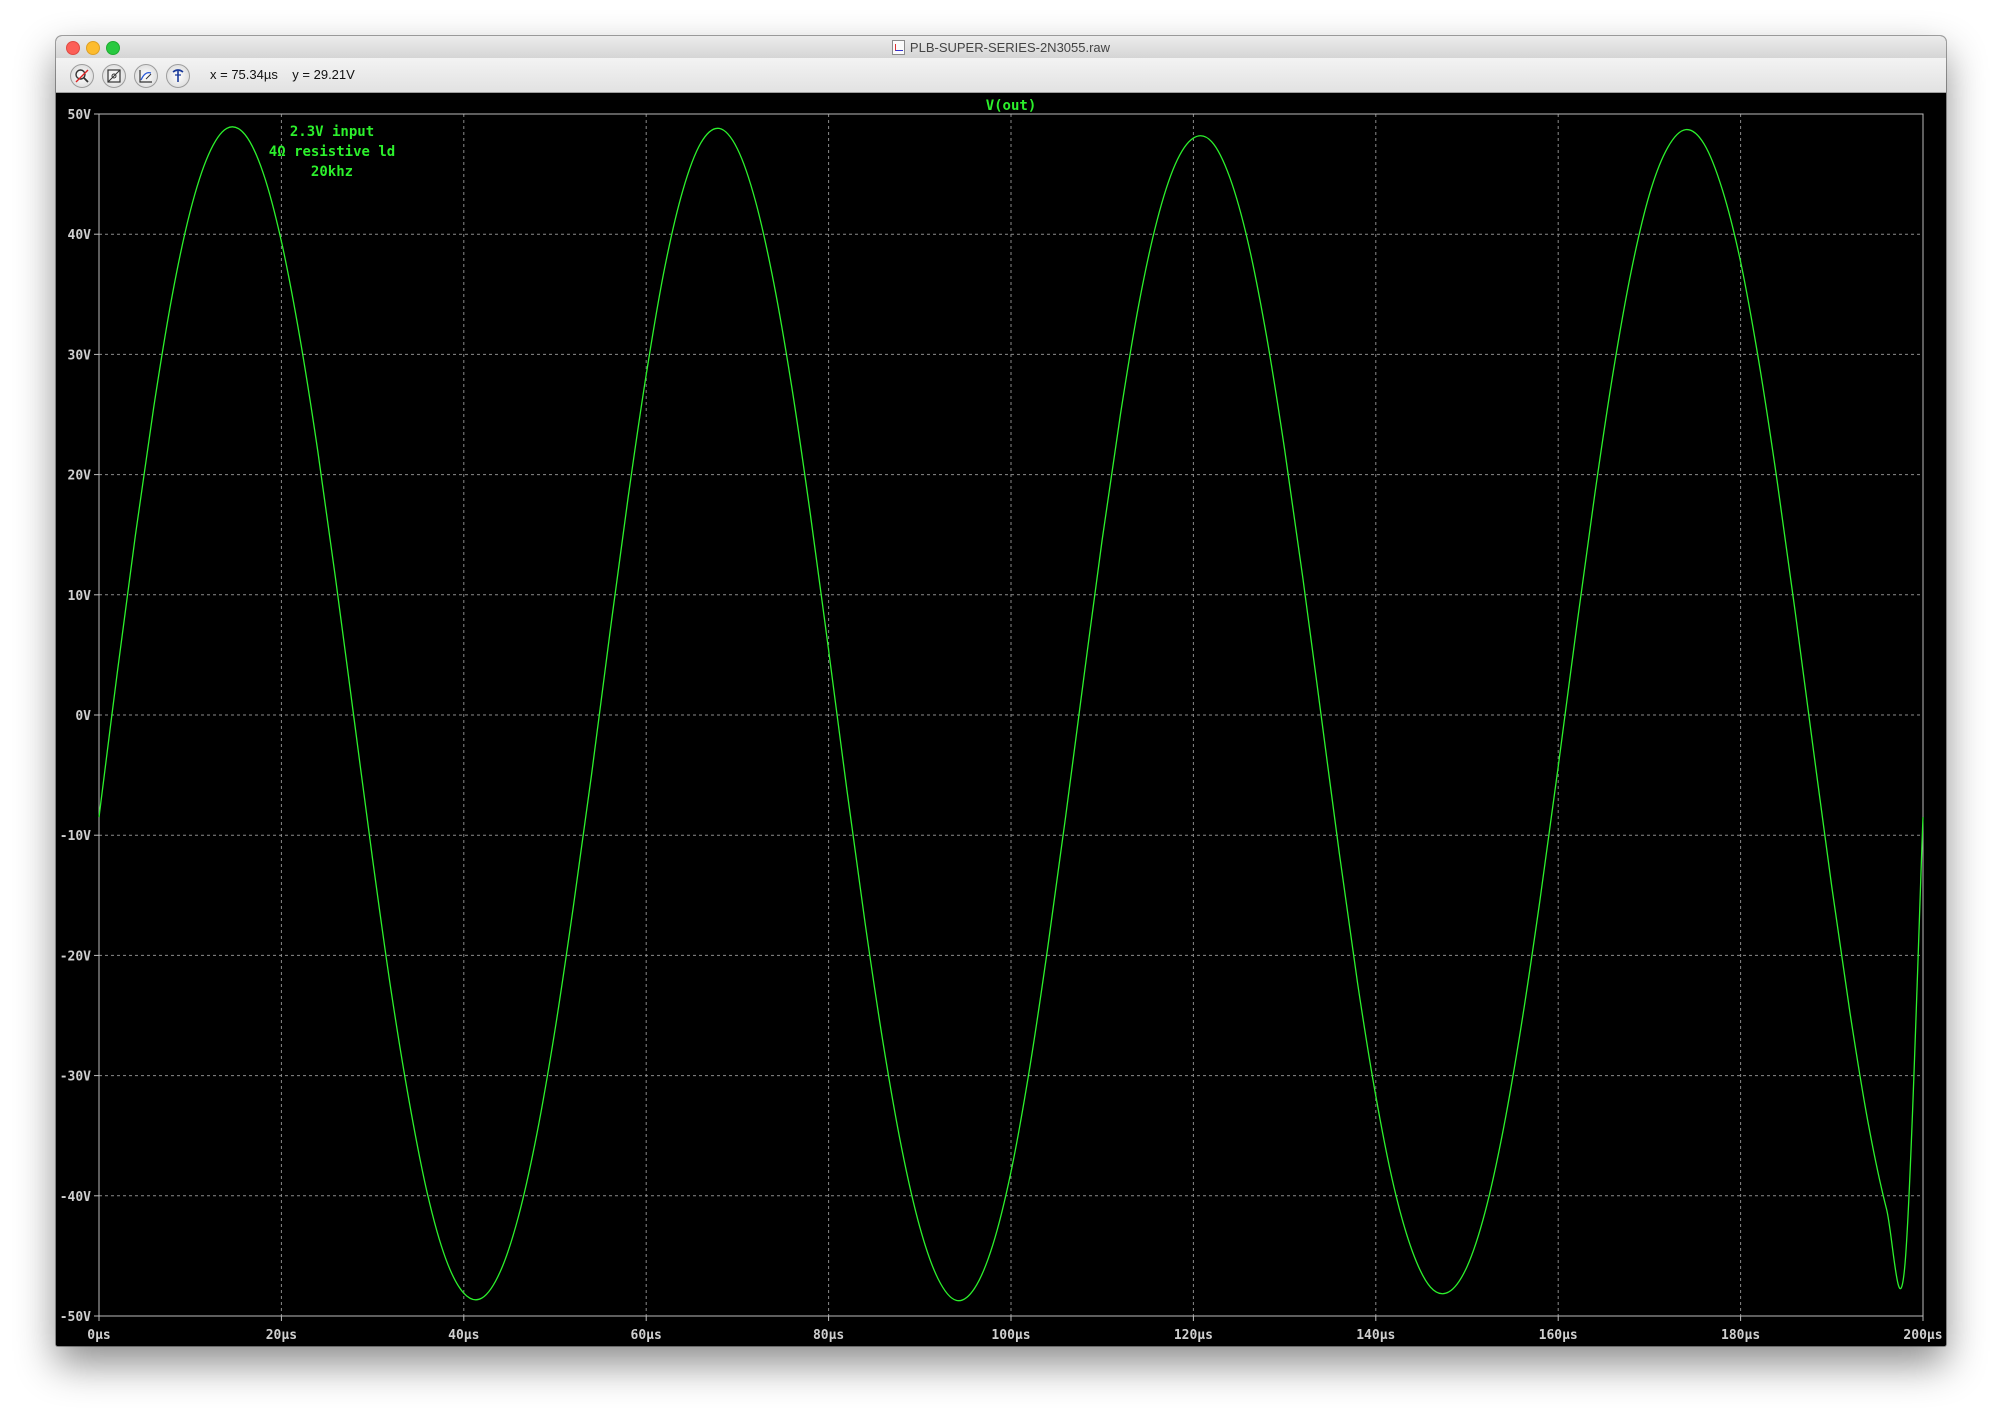 The image size is (2003, 1426). Describe the element at coordinates (332, 172) in the screenshot. I see `plot-annotation-line: 20khz` at that location.